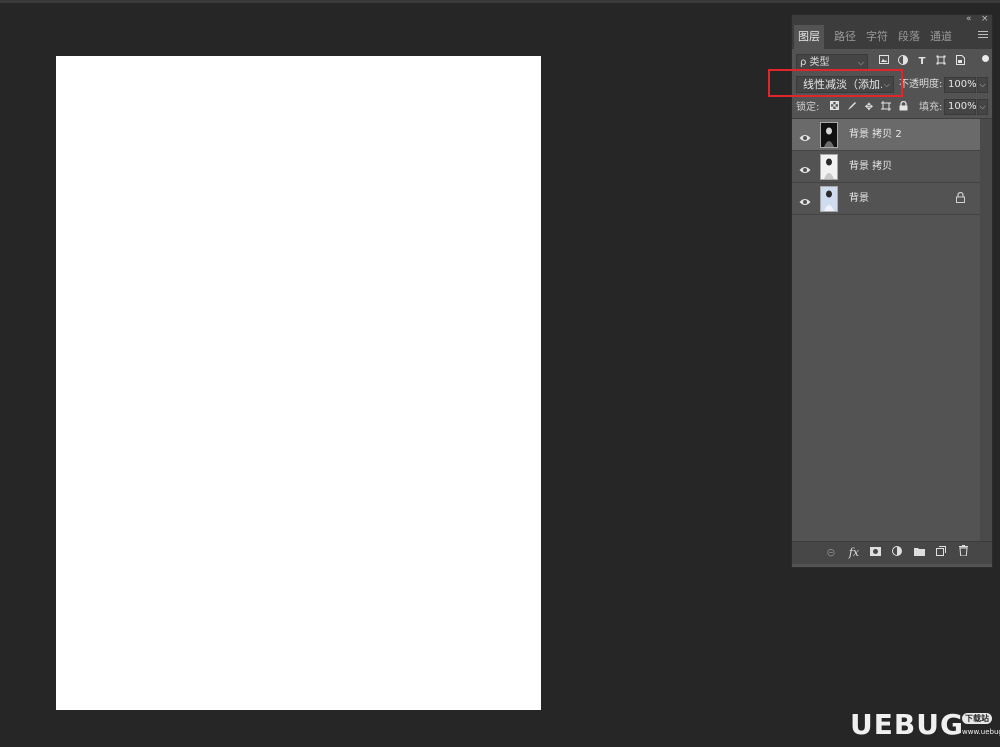  Describe the element at coordinates (960, 85) in the screenshot. I see `opacity-input: 100%` at that location.